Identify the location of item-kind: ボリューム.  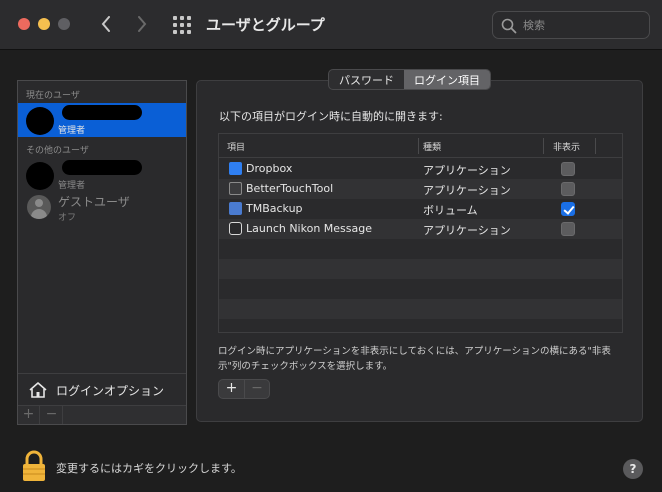
(450, 210).